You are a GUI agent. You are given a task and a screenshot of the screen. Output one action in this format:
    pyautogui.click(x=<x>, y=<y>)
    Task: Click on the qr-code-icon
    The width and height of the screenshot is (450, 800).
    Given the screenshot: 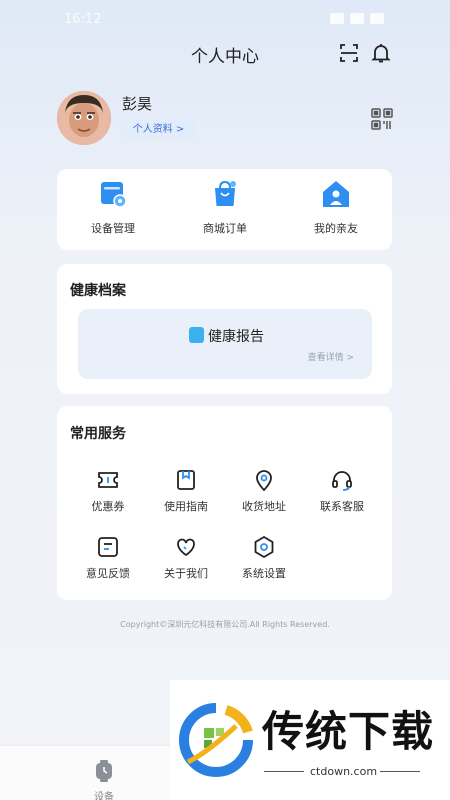 What is the action you would take?
    pyautogui.click(x=382, y=119)
    